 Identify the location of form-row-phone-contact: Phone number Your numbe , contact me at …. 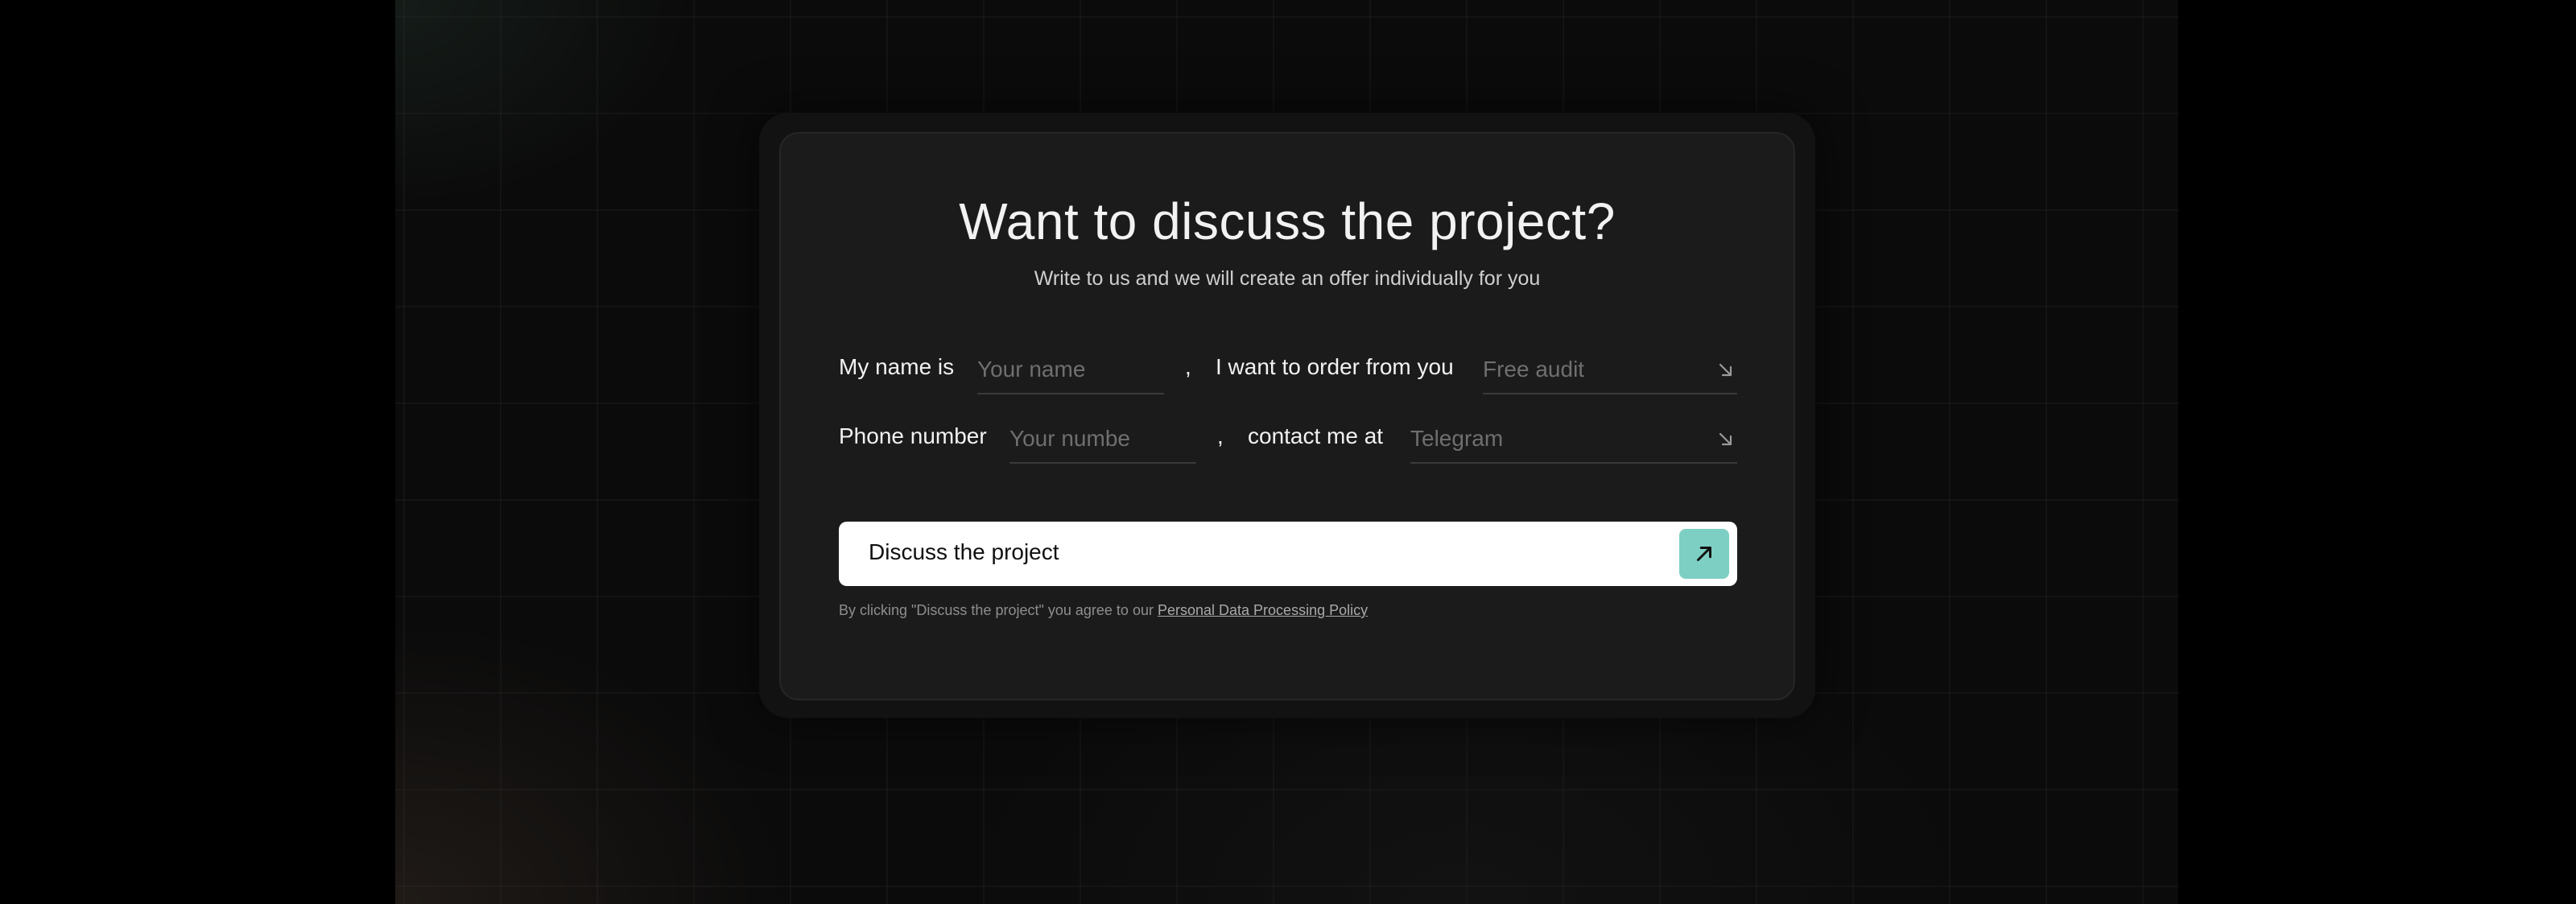
(1288, 439).